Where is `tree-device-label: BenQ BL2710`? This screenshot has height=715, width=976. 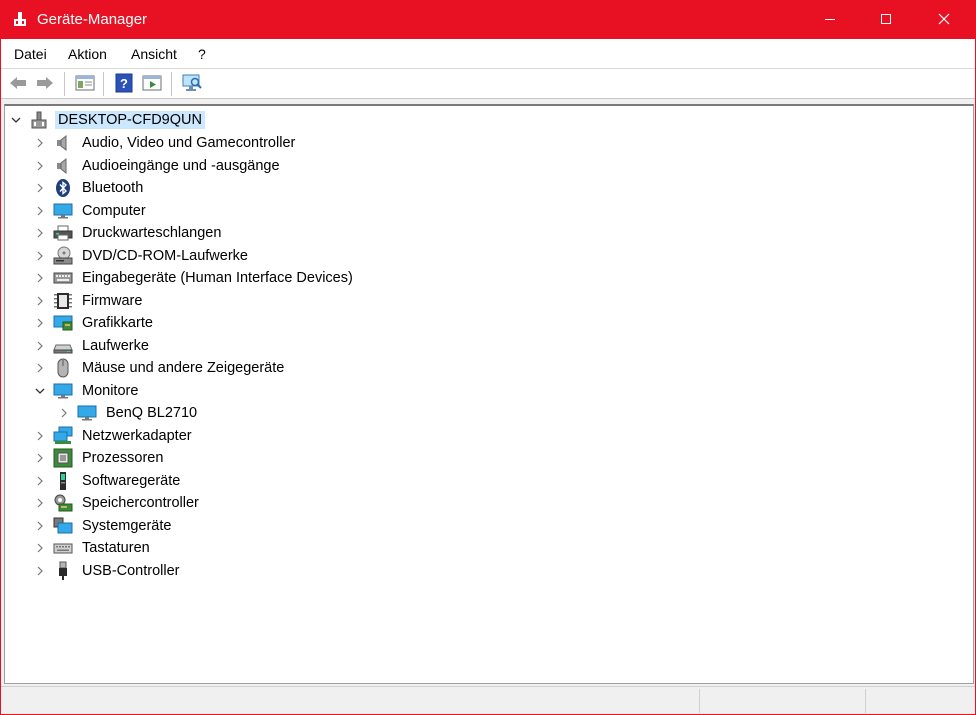 tree-device-label: BenQ BL2710 is located at coordinates (152, 413).